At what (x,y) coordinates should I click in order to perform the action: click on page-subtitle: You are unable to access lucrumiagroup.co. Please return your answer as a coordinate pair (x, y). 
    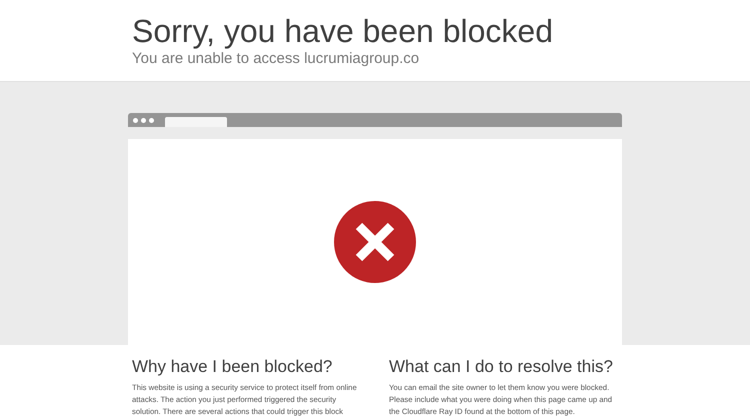
    Looking at the image, I should click on (276, 59).